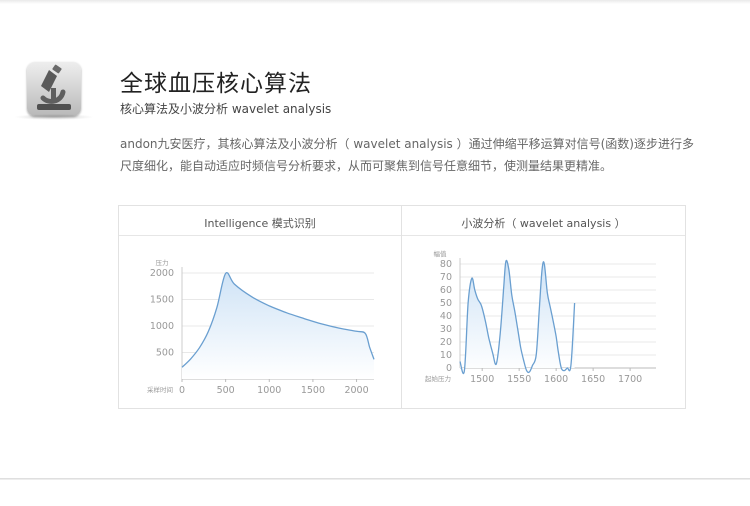  I want to click on top-divider, so click(375, 2).